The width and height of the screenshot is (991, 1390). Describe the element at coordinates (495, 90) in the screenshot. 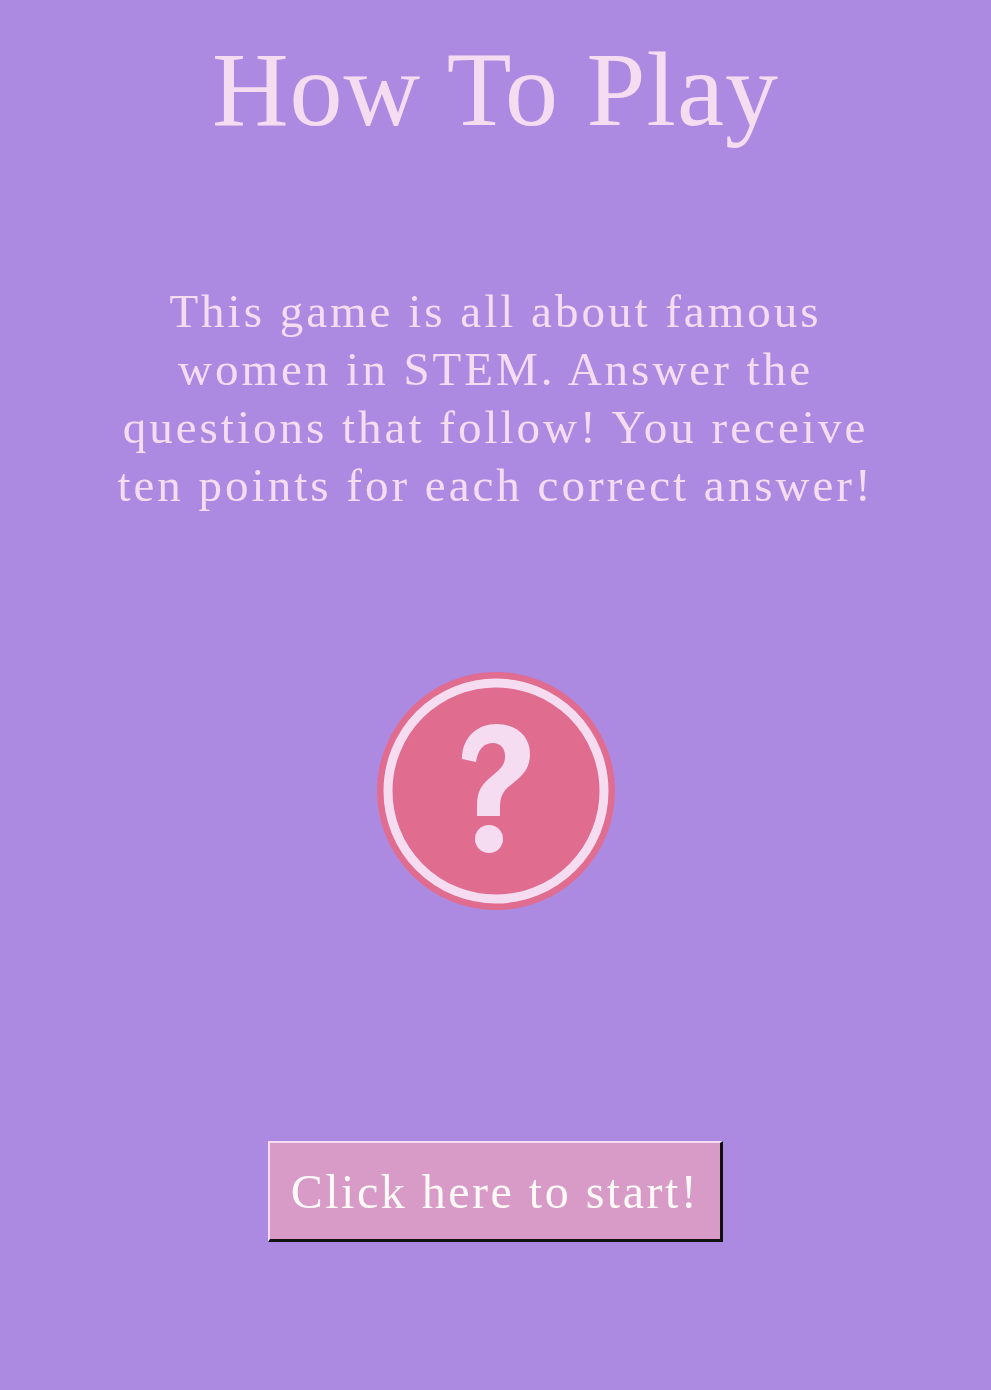

I see `page-title: How To Play` at that location.